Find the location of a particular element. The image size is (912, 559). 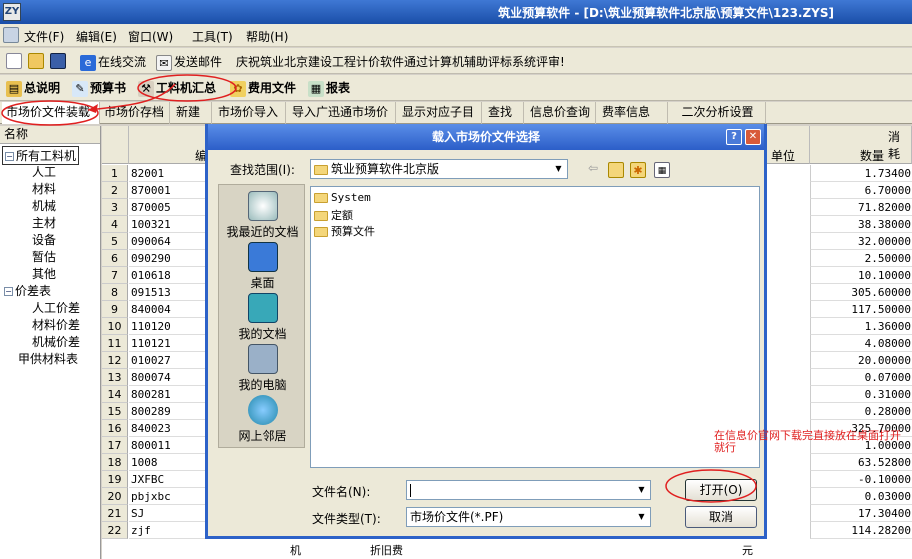

place-my-computer: 我的电脑 is located at coordinates (262, 368).